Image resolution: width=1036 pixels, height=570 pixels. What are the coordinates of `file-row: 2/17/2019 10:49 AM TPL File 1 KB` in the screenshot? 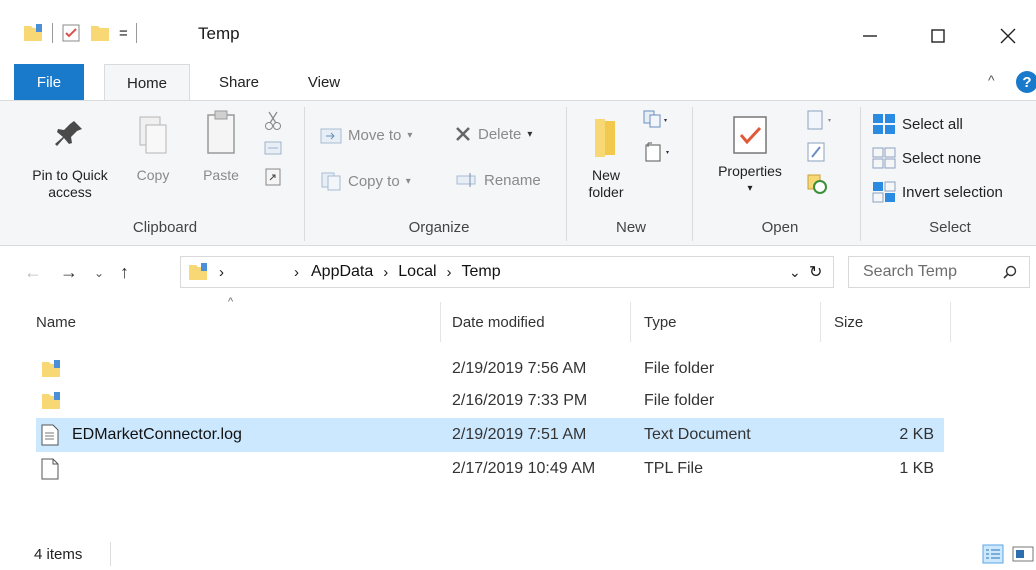 It's located at (490, 469).